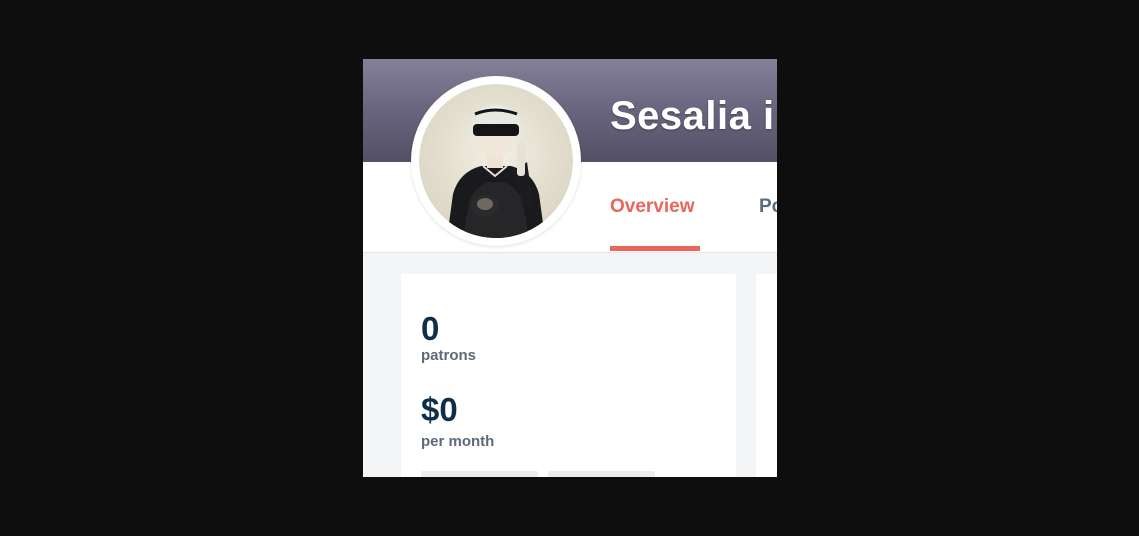 This screenshot has height=536, width=1139. I want to click on character-portrait-icon, so click(496, 161).